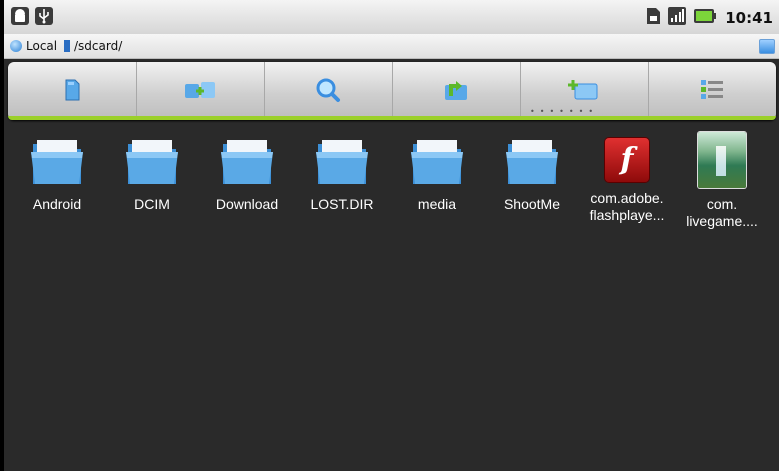 The height and width of the screenshot is (471, 779). What do you see at coordinates (653, 16) in the screenshot?
I see `sd-card-icon` at bounding box center [653, 16].